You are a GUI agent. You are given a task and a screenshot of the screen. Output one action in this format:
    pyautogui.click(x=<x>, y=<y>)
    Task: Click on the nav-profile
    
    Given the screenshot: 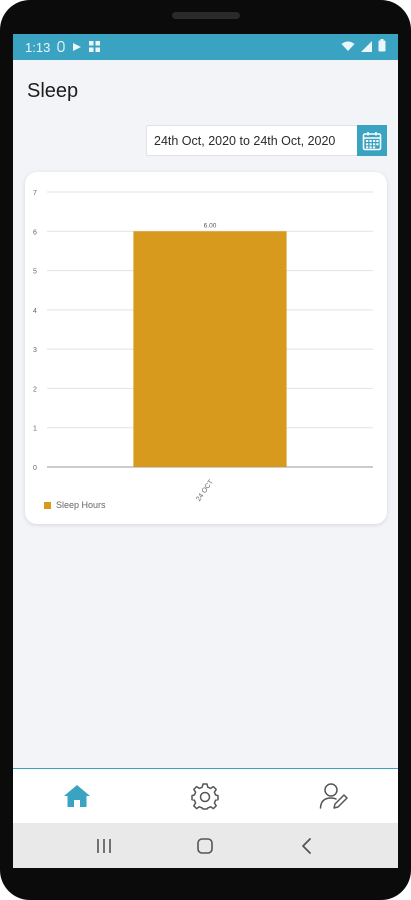 What is the action you would take?
    pyautogui.click(x=334, y=796)
    